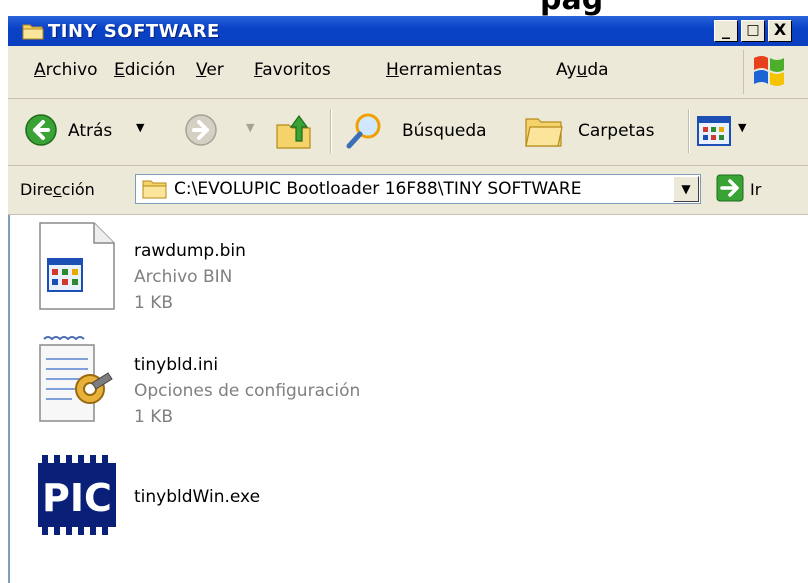  I want to click on maximize-button: □, so click(753, 31).